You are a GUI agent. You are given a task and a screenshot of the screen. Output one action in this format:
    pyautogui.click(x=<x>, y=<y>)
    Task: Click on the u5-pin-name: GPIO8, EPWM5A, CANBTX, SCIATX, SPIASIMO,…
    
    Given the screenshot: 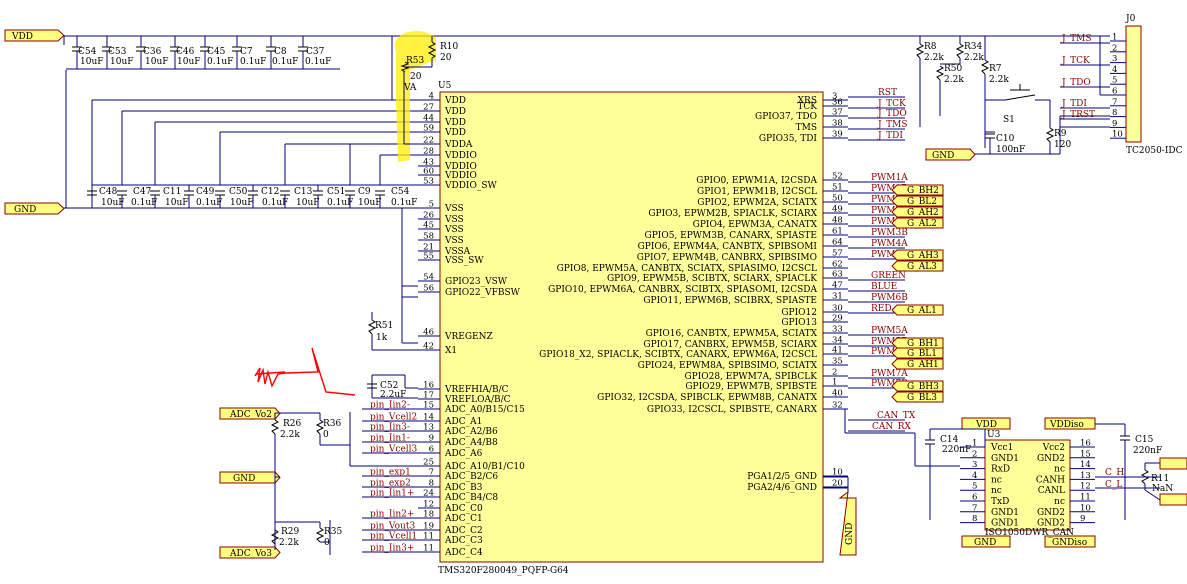 What is the action you would take?
    pyautogui.click(x=687, y=269)
    